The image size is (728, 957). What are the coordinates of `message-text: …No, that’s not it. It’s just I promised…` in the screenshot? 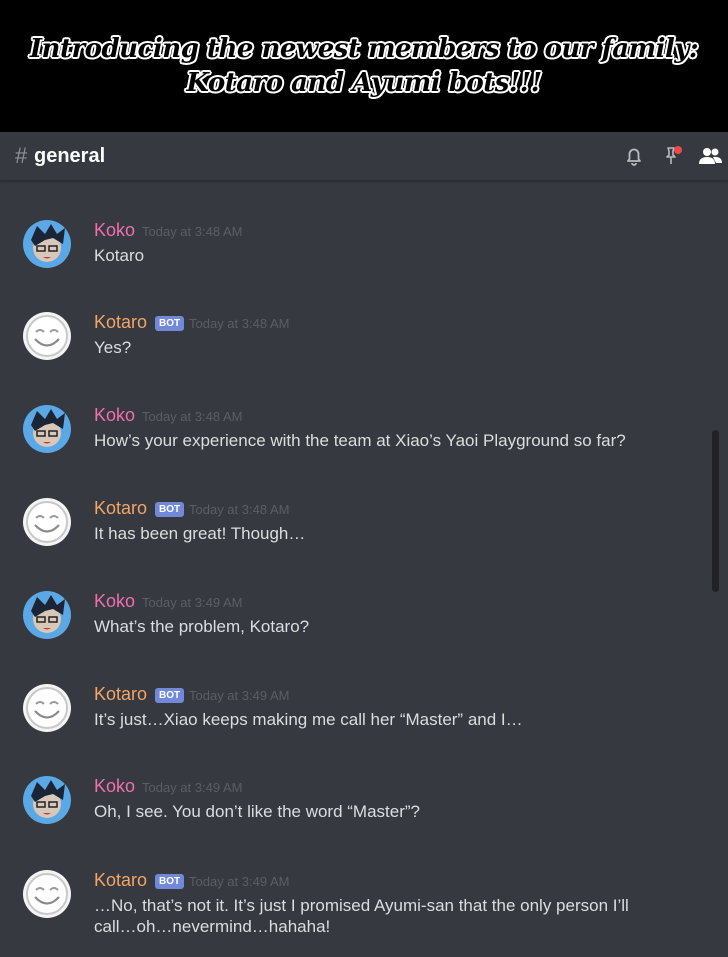 It's located at (361, 916).